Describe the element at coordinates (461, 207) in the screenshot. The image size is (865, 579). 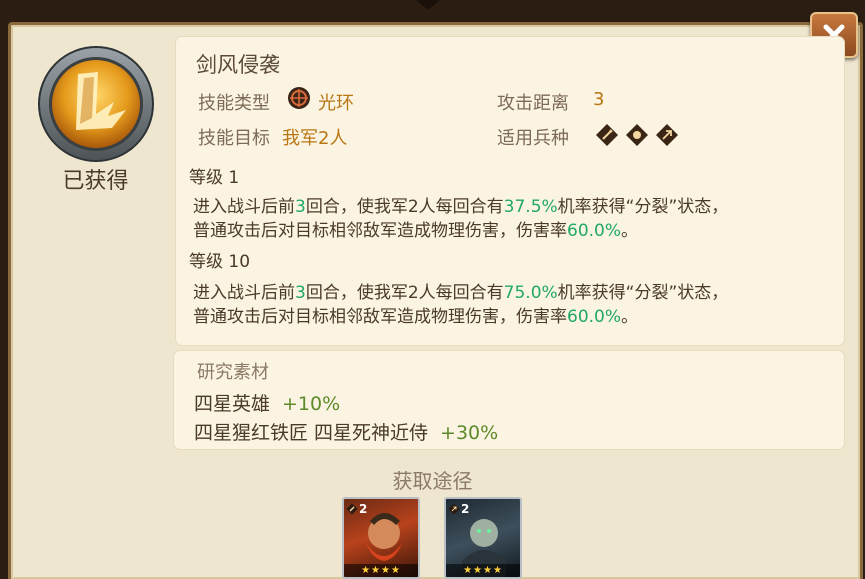
I see `level-1-description-line1: 进入战斗后前3回合，使我军2人每回合有37.5%机率获得“分裂”状态，` at that location.